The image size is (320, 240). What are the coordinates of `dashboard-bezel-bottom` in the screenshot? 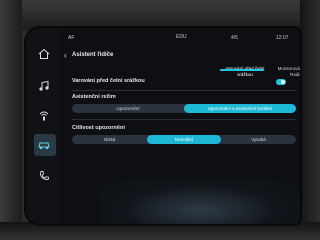 It's located at (160, 231).